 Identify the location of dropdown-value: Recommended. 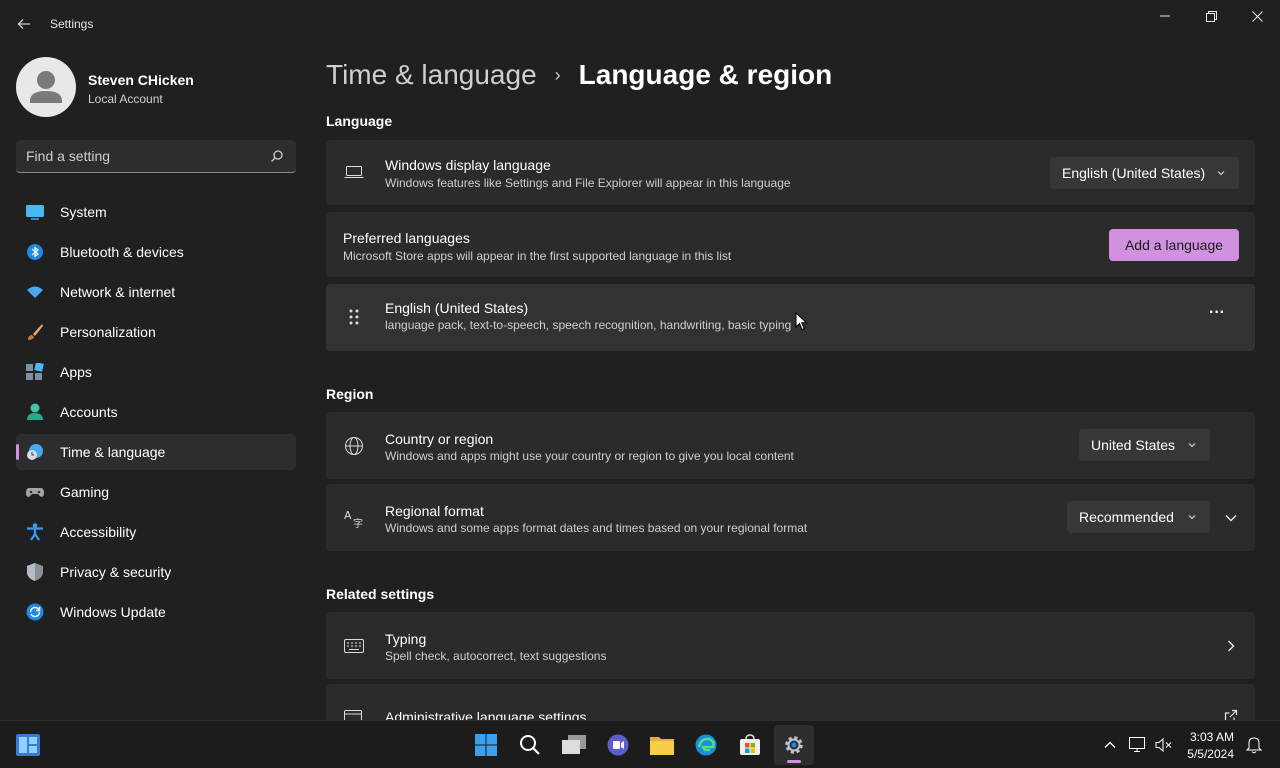
(1126, 517).